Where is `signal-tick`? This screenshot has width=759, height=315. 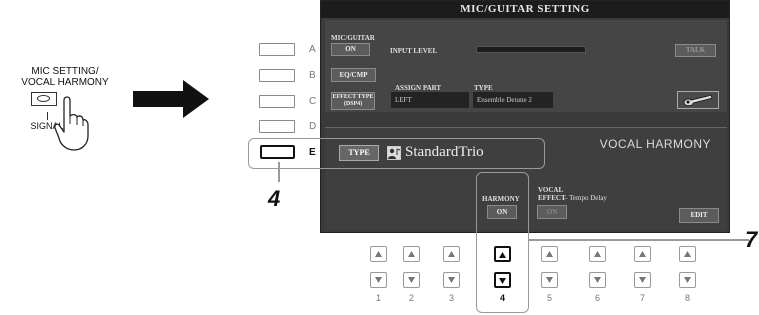 signal-tick is located at coordinates (47, 116).